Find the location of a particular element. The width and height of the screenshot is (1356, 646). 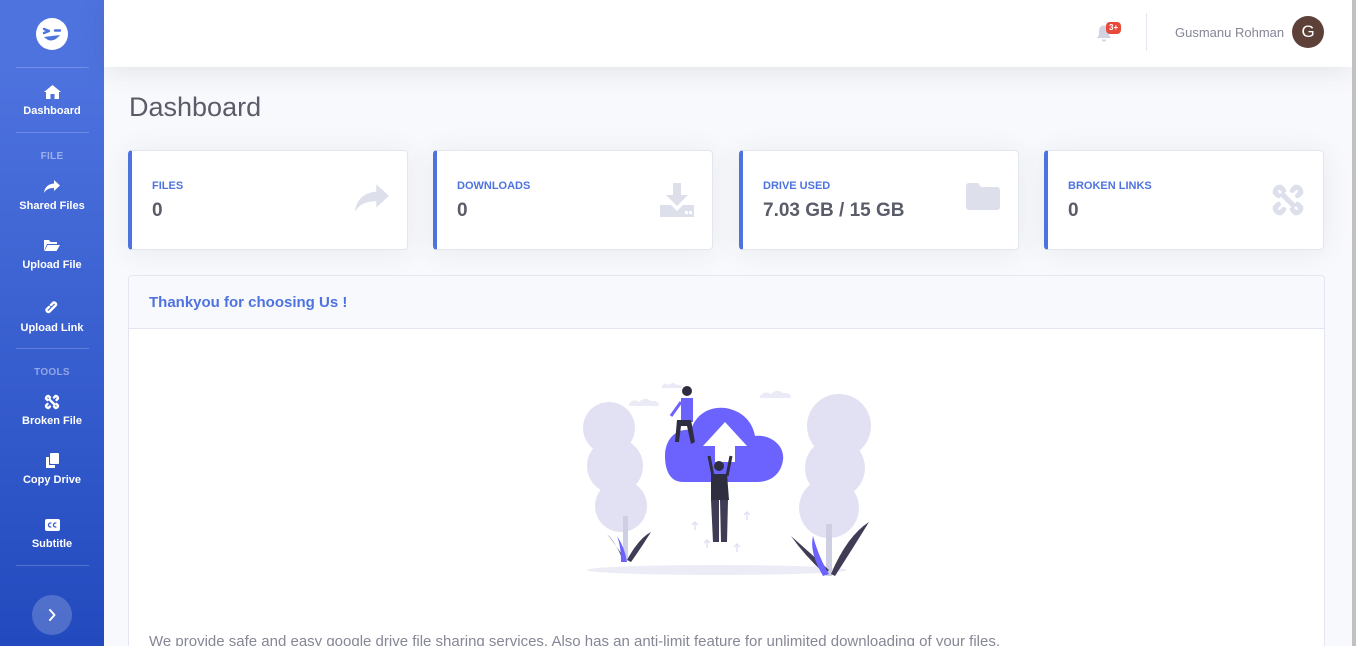

panel-header: Thankyou for choosing Us ! is located at coordinates (726, 302).